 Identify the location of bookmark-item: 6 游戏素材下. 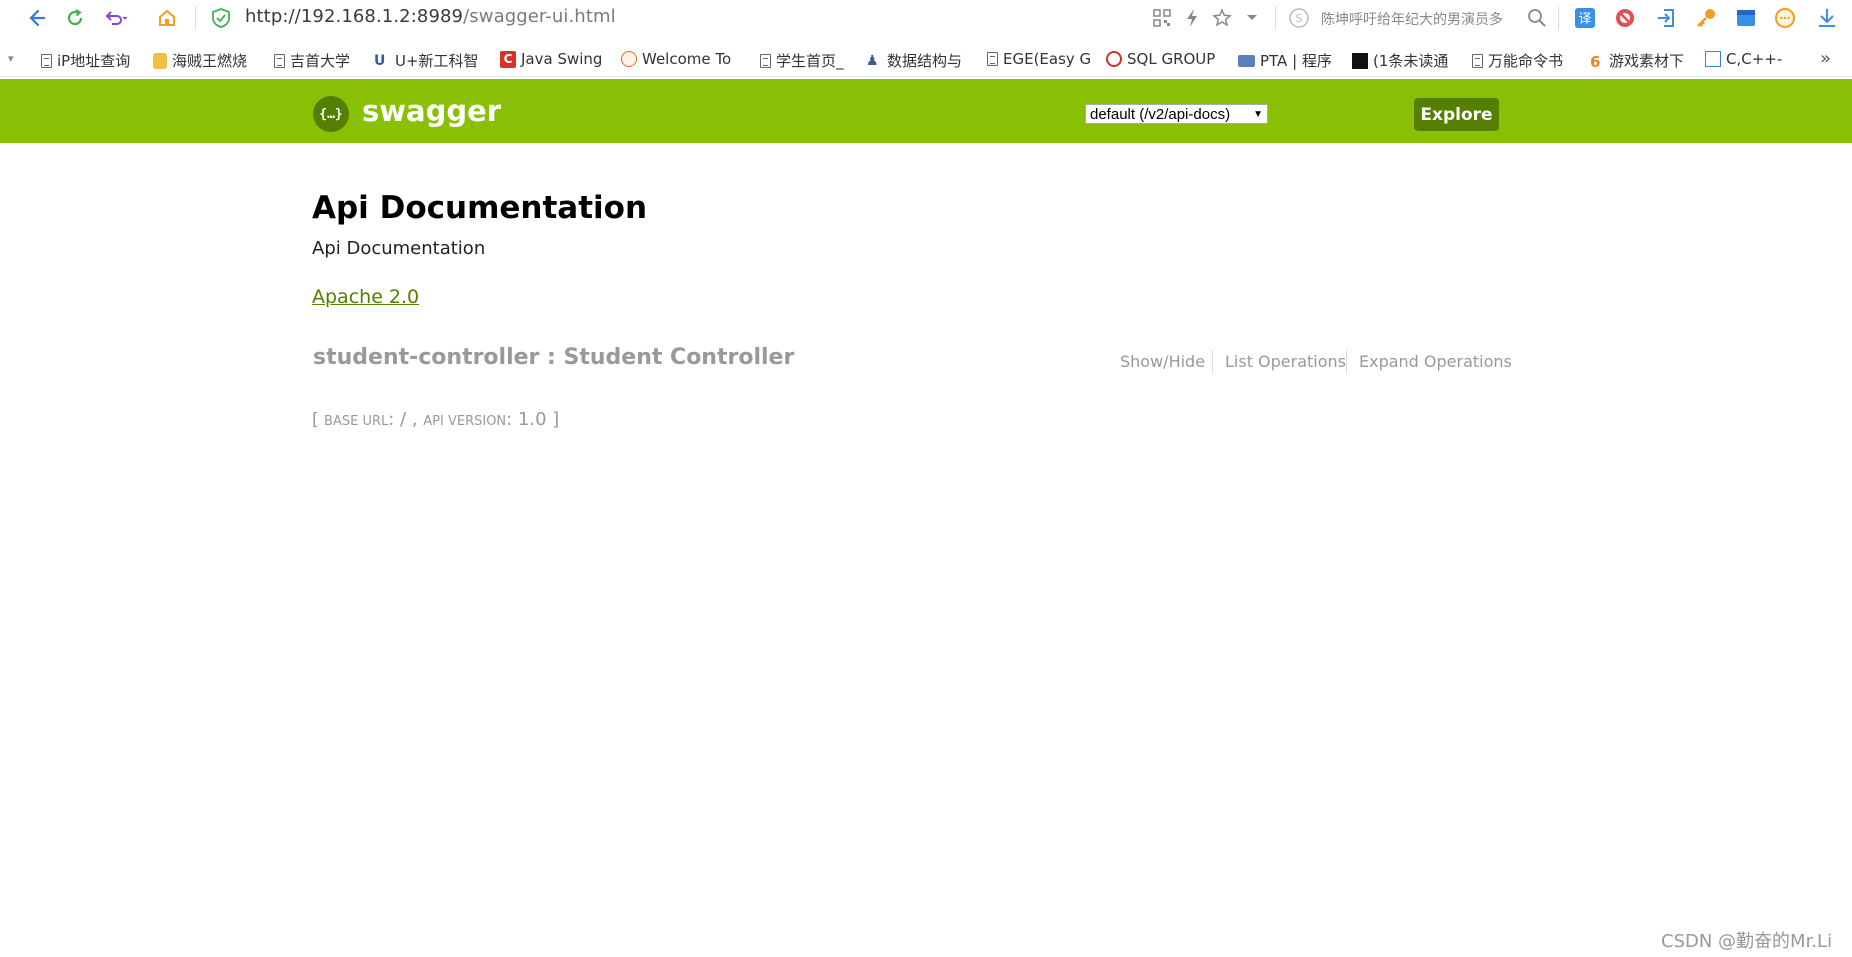
(1637, 60).